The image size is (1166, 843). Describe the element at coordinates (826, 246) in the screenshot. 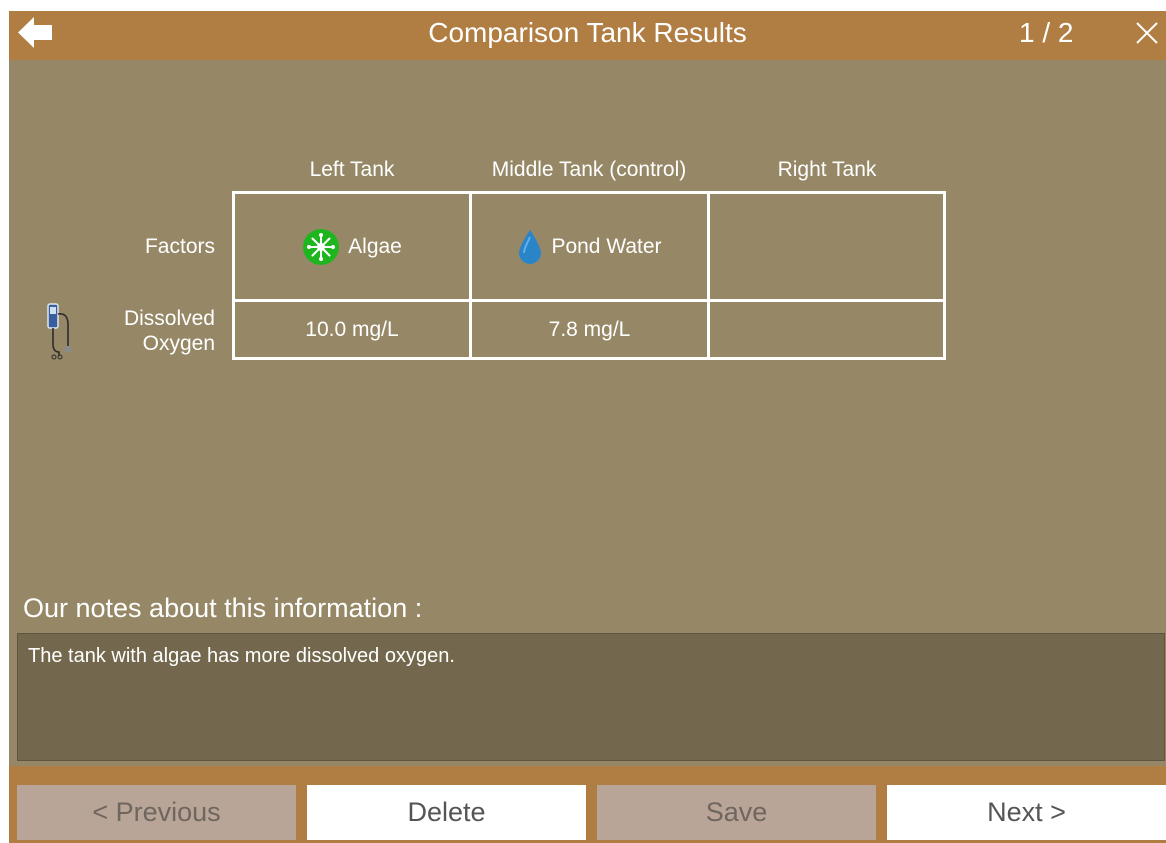

I see `factor-cell-right` at that location.